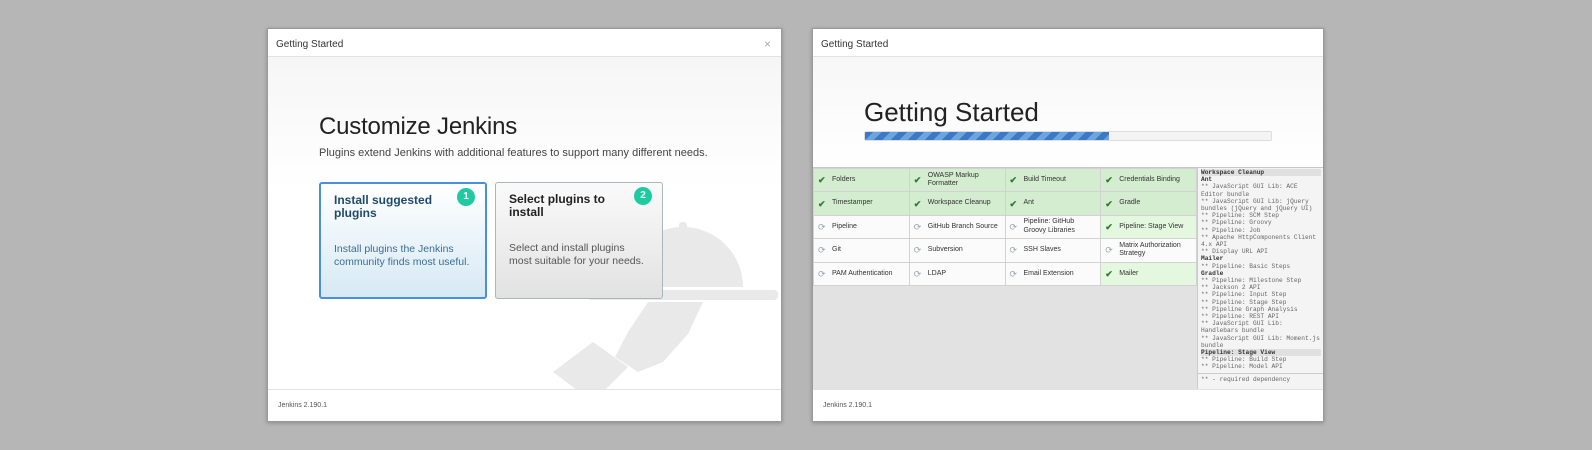  Describe the element at coordinates (1260, 373) in the screenshot. I see `log-divider` at that location.